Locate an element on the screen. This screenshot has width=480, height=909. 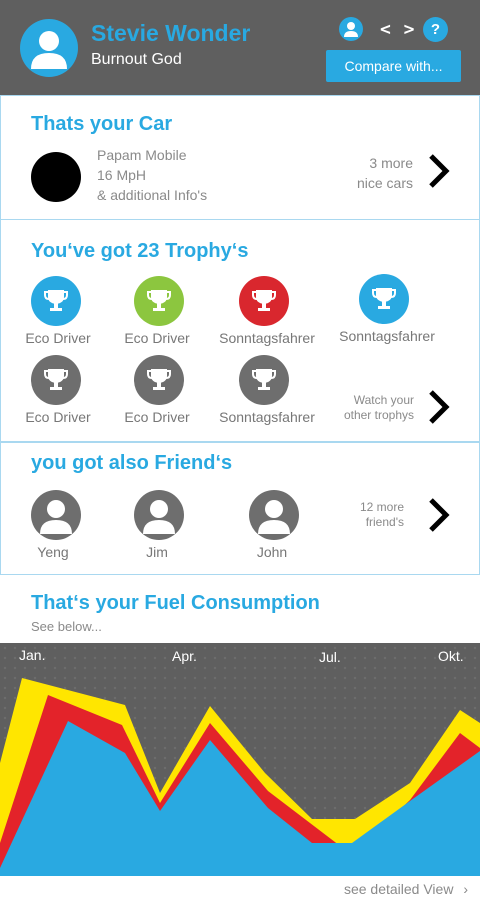
fuel-section-title: That‘s your Fuel Consumption is located at coordinates (175, 603).